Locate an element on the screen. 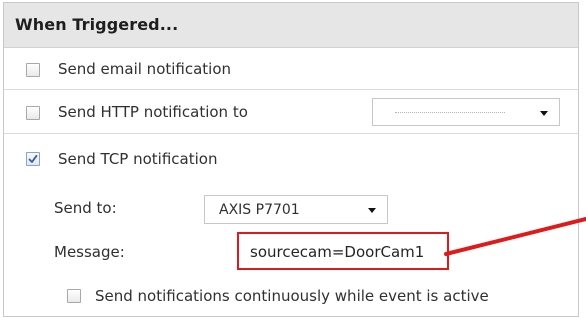 This screenshot has width=586, height=318. http-notification-checkbox is located at coordinates (33, 113).